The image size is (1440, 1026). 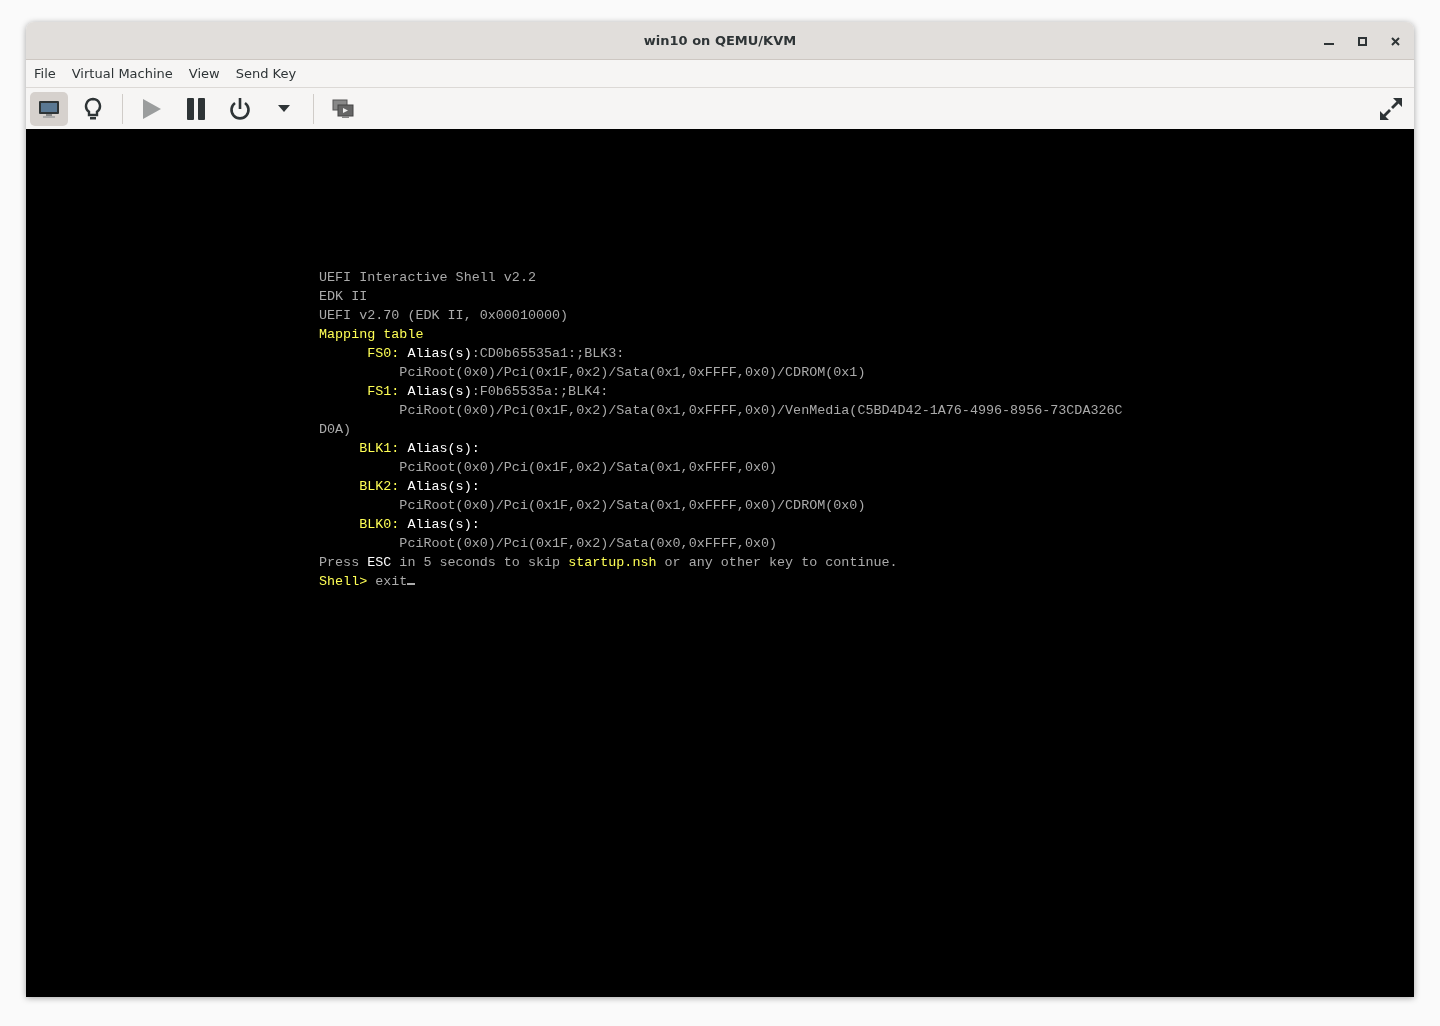 What do you see at coordinates (343, 108) in the screenshot?
I see `screens-icon` at bounding box center [343, 108].